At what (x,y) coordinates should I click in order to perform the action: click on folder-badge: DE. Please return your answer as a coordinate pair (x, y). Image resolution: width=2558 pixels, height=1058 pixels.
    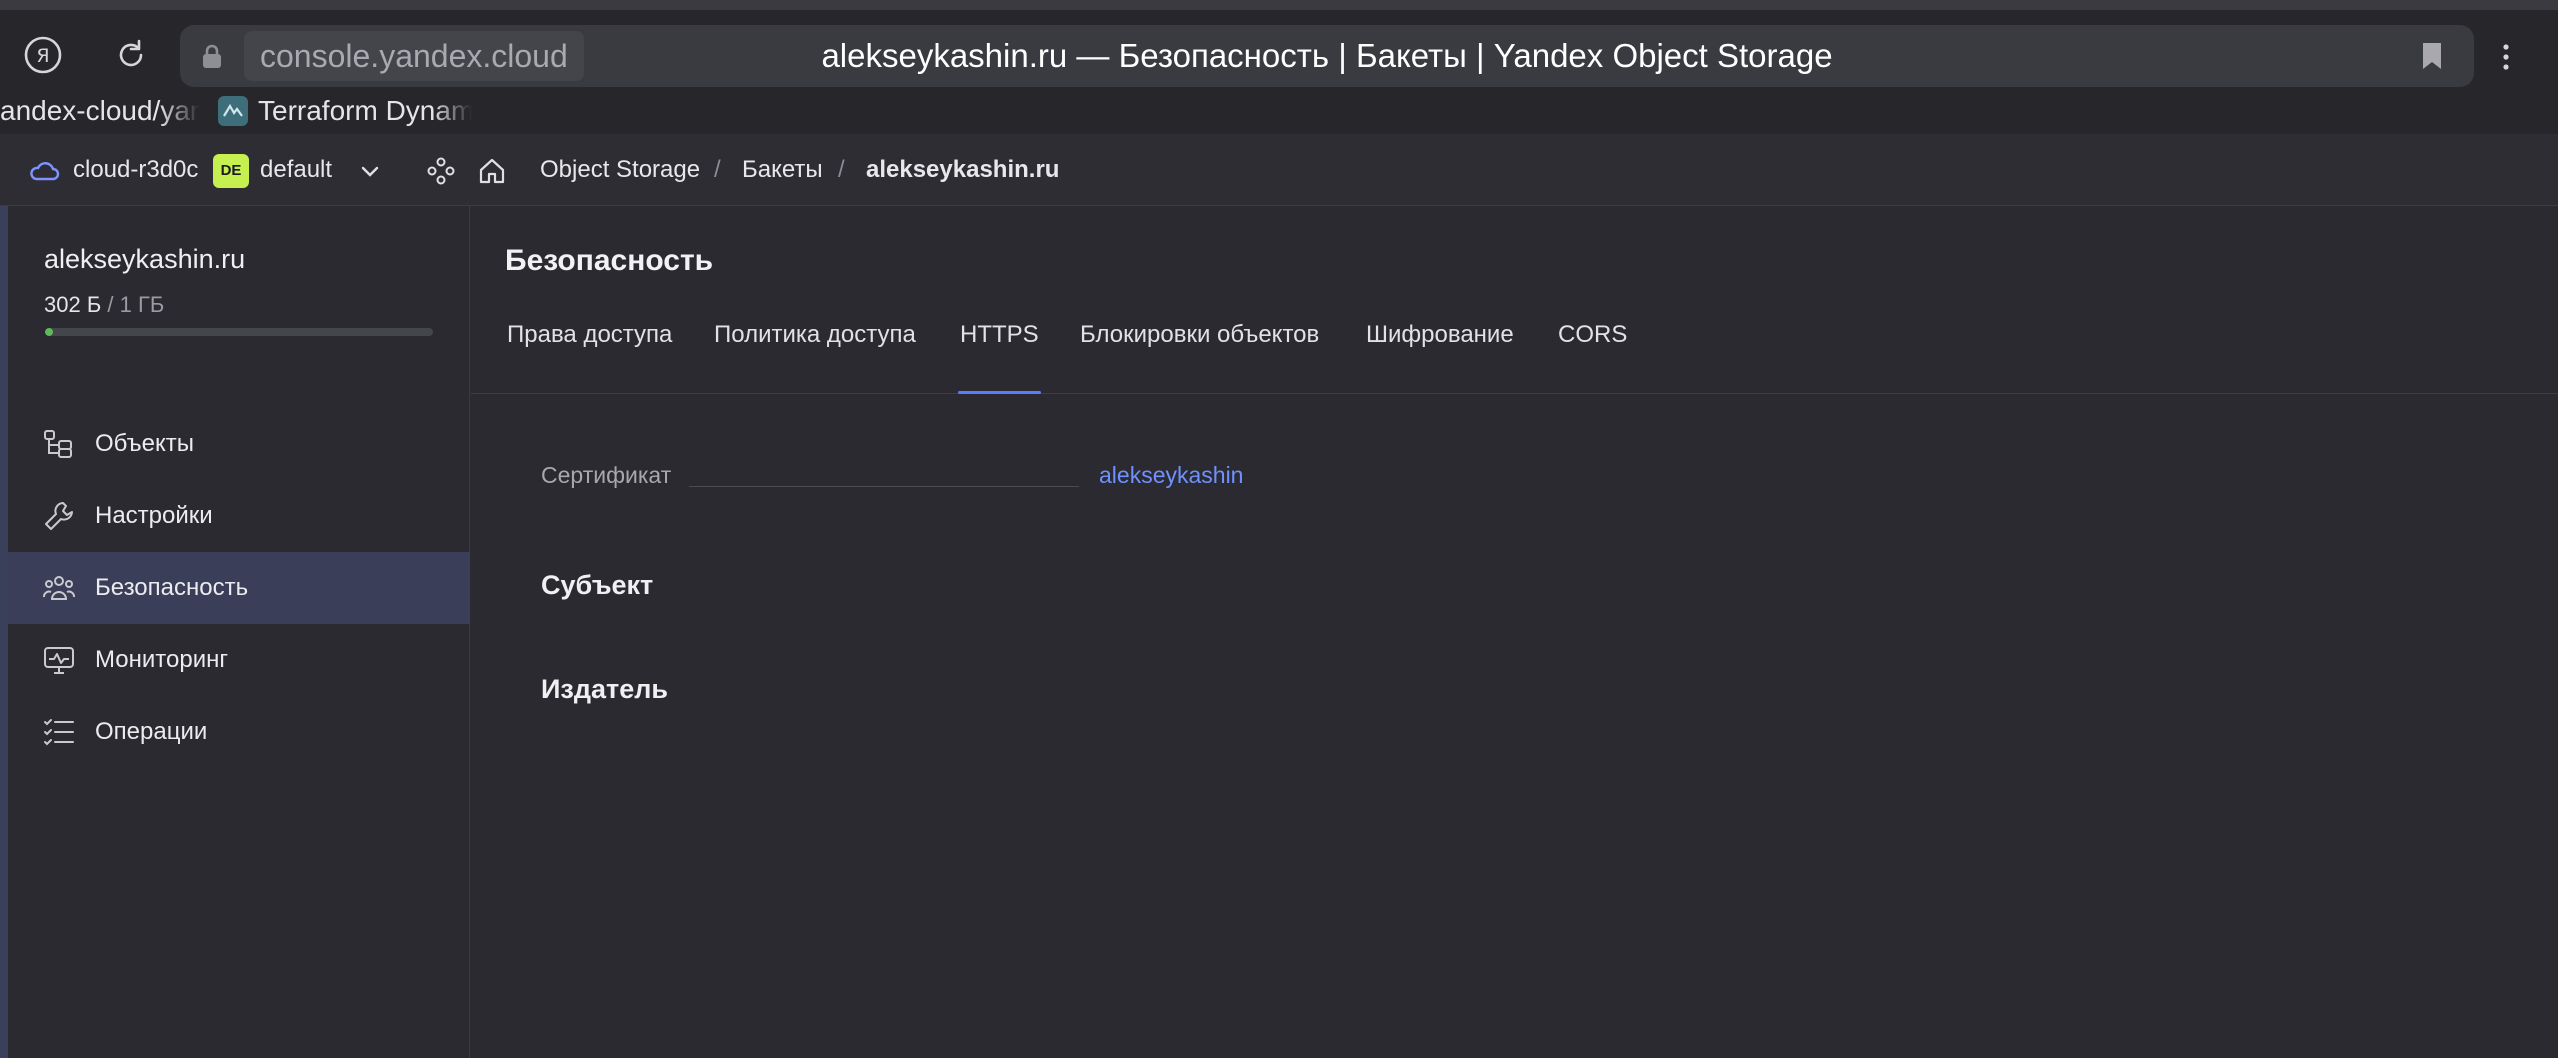
    Looking at the image, I should click on (231, 171).